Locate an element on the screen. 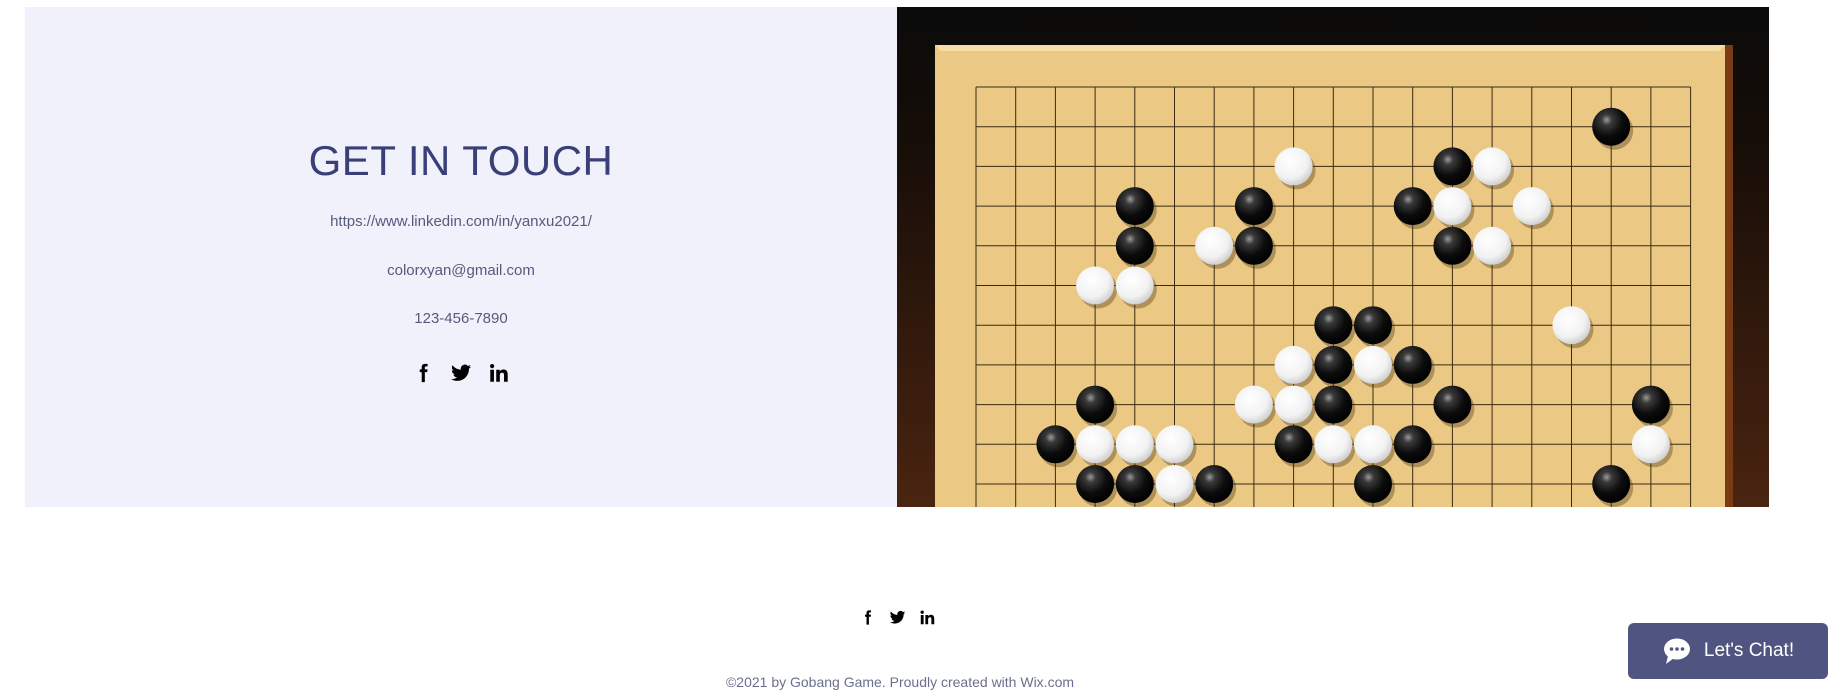 Image resolution: width=1840 pixels, height=697 pixels. contact-social-bar is located at coordinates (461, 373).